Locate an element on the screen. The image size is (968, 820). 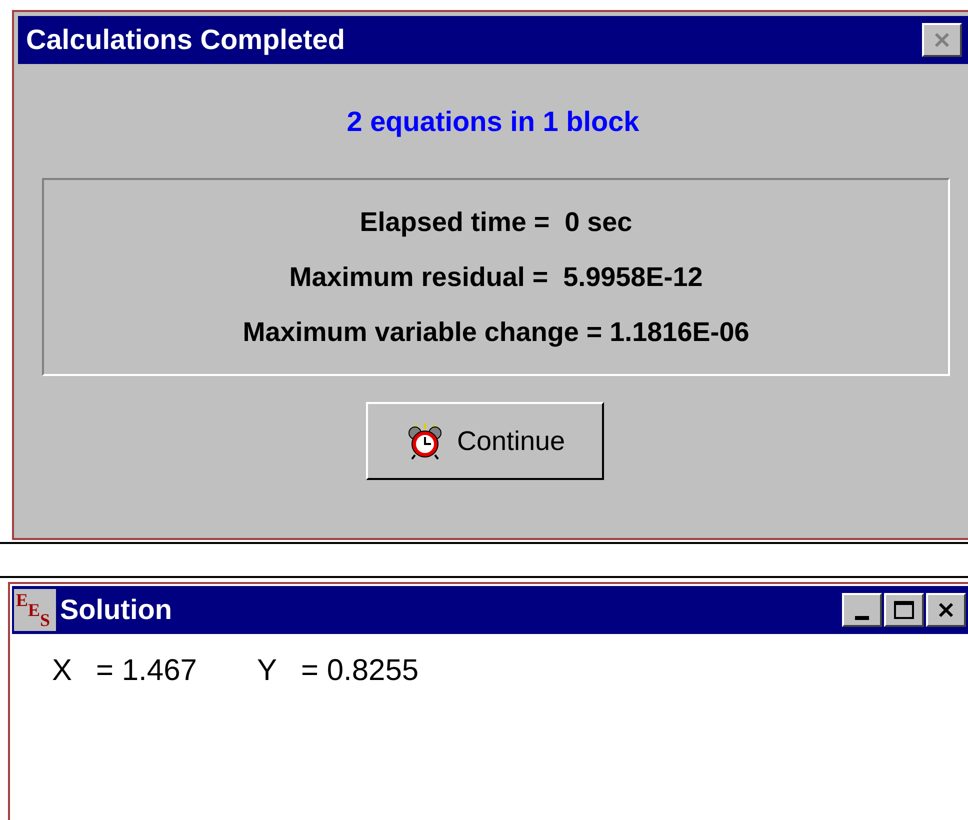
statistic-text: Elapsed time = 0 sec is located at coordinates (496, 222).